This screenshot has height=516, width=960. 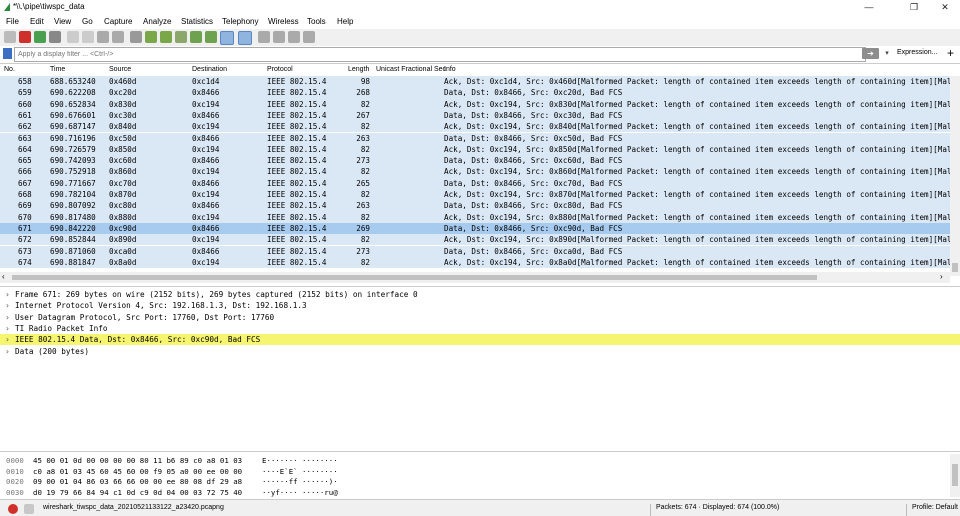 I want to click on maximize-button: ❐, so click(x=914, y=7).